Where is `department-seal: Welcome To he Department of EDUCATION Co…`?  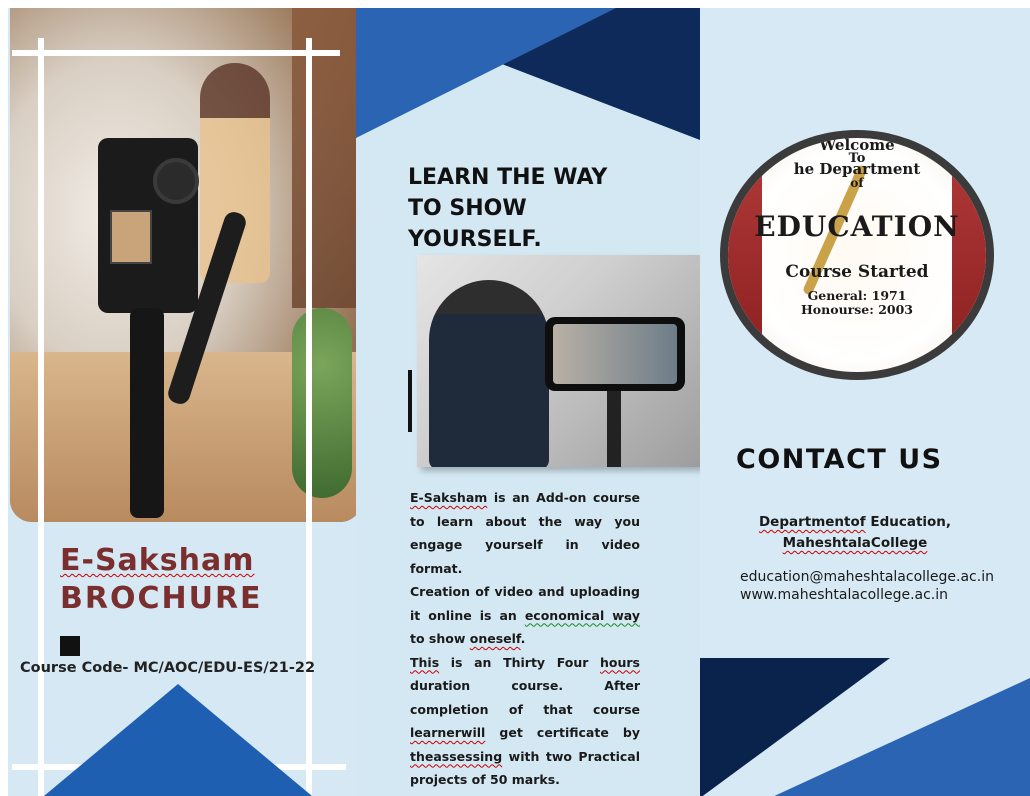
department-seal: Welcome To he Department of EDUCATION Co… is located at coordinates (857, 255).